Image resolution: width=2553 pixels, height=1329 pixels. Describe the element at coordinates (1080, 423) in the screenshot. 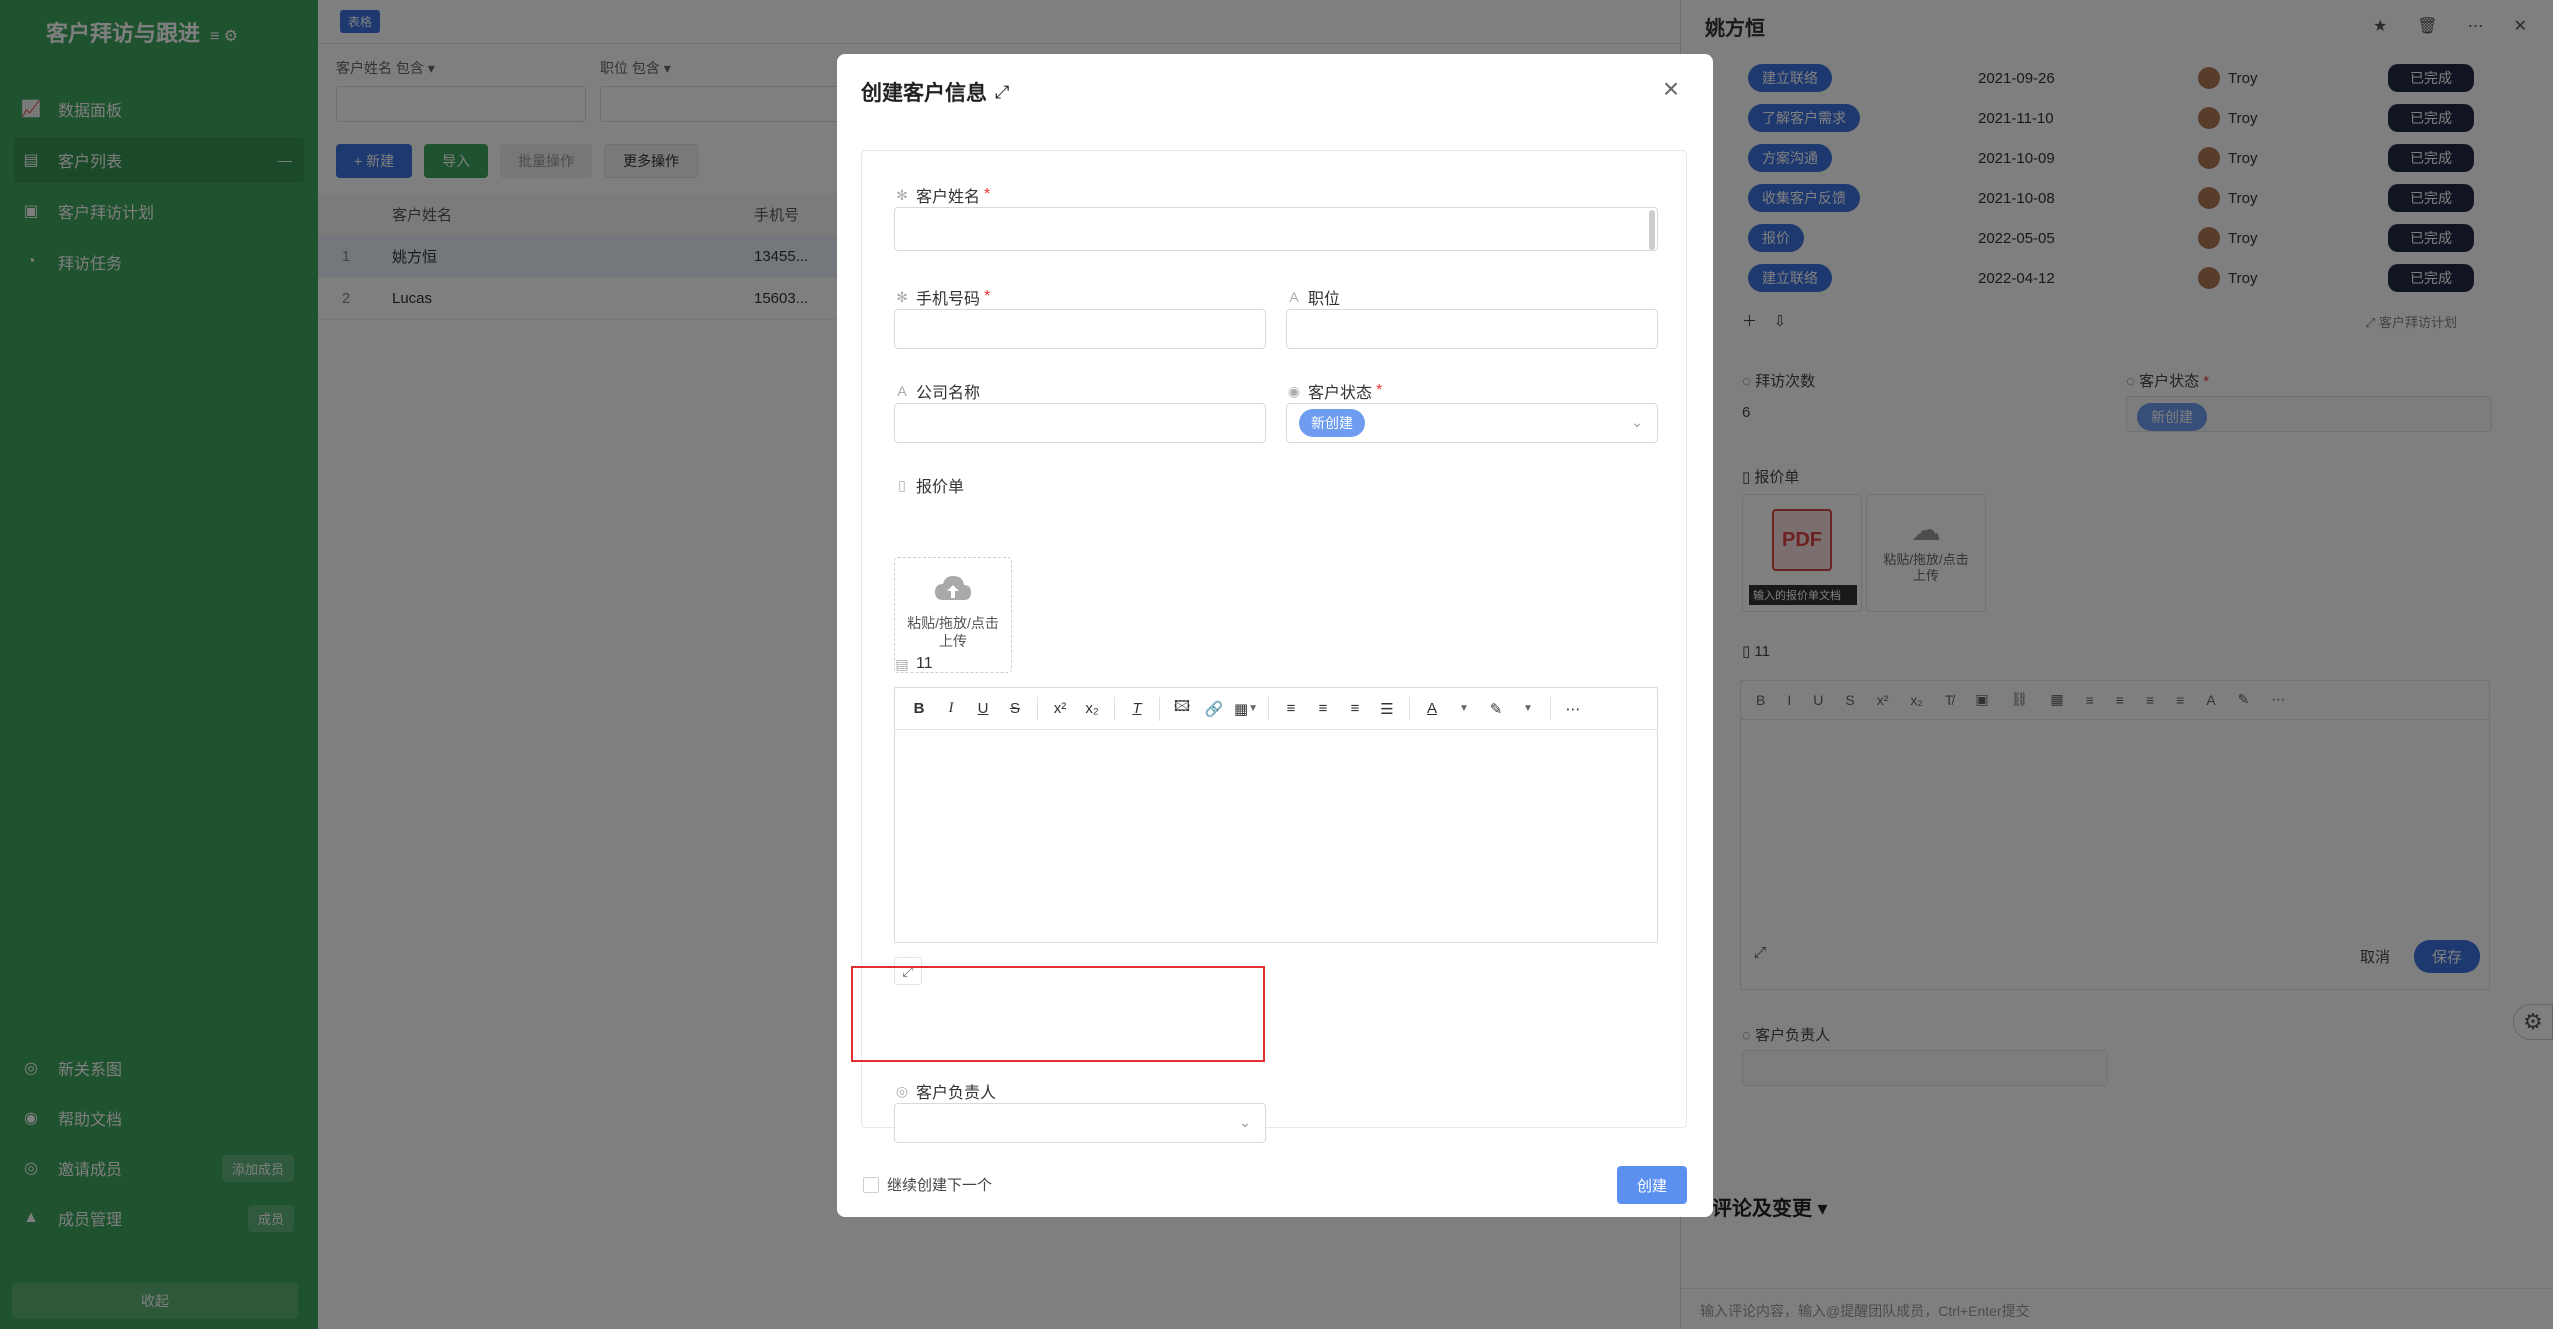

I see `company-input` at that location.